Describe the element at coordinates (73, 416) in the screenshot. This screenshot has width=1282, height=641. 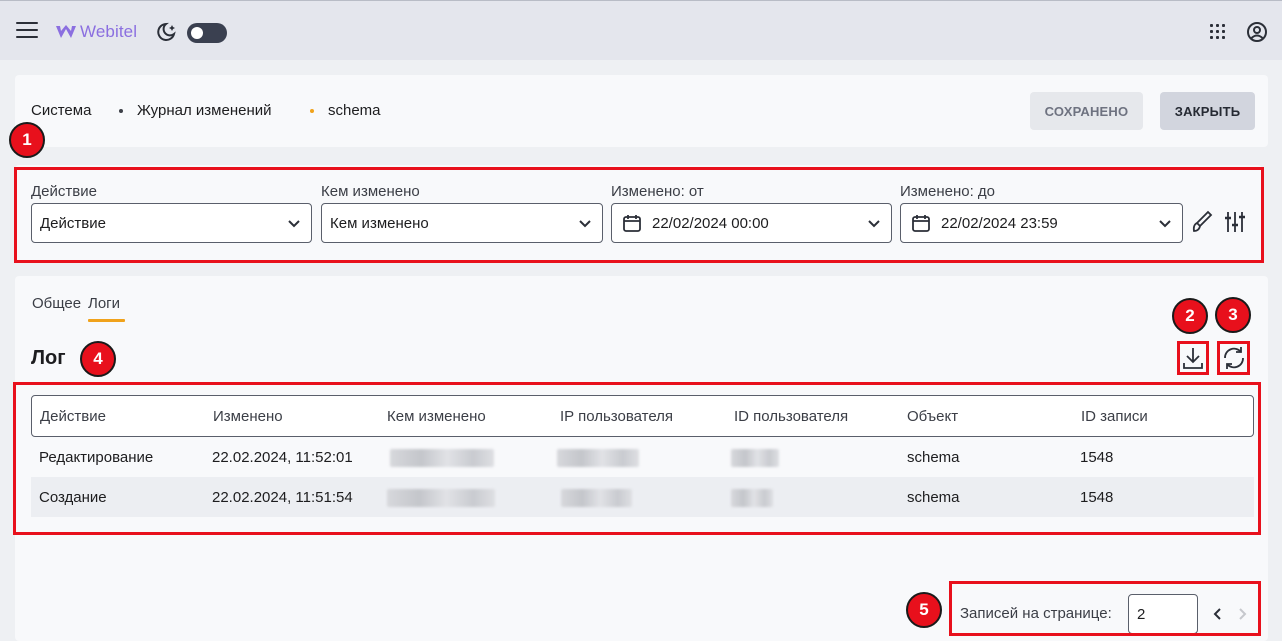
I see `column-header-action: Действие` at that location.